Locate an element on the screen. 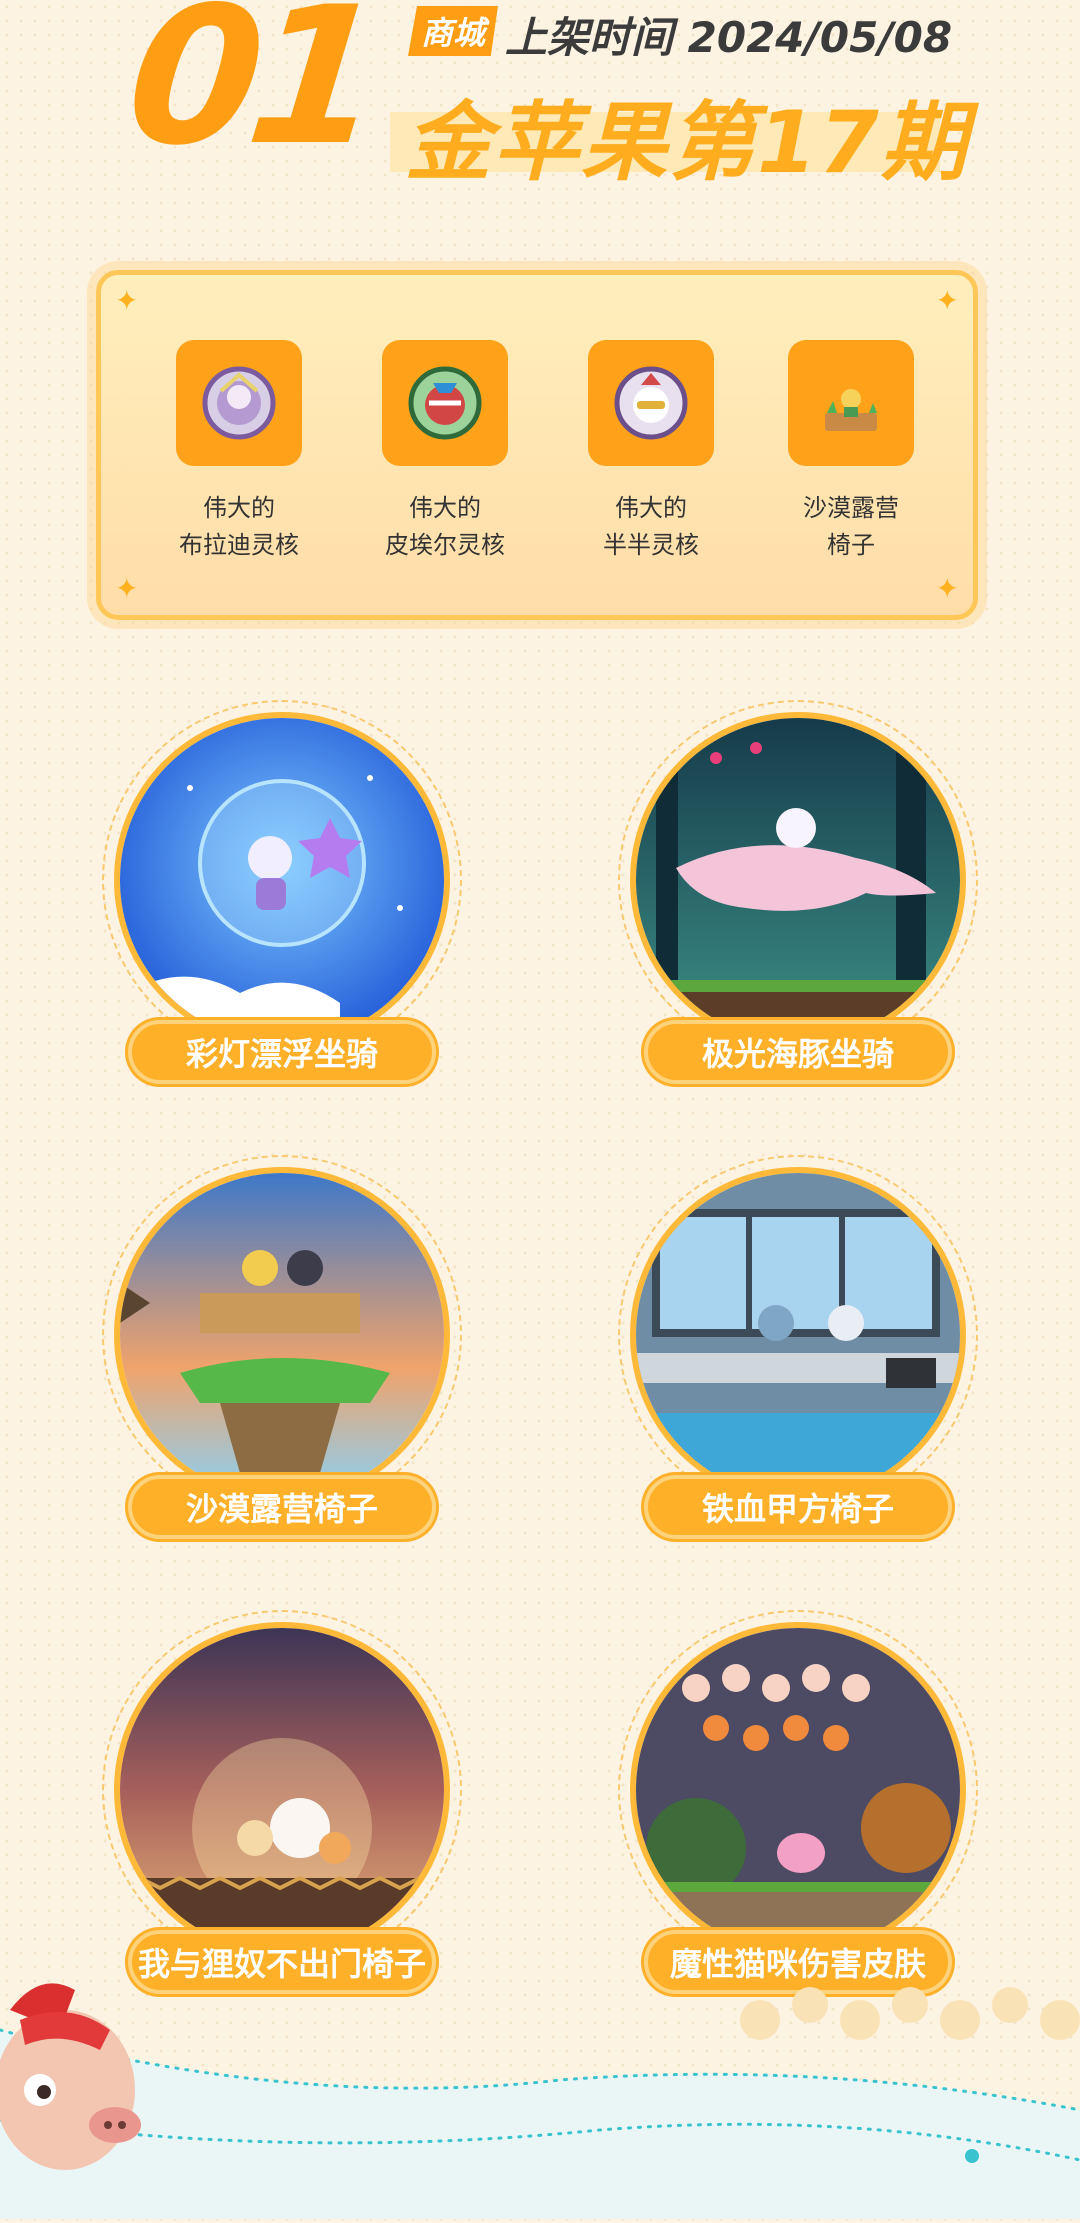 The height and width of the screenshot is (2223, 1080). product-card: 铁血甲方椅子 is located at coordinates (798, 1365).